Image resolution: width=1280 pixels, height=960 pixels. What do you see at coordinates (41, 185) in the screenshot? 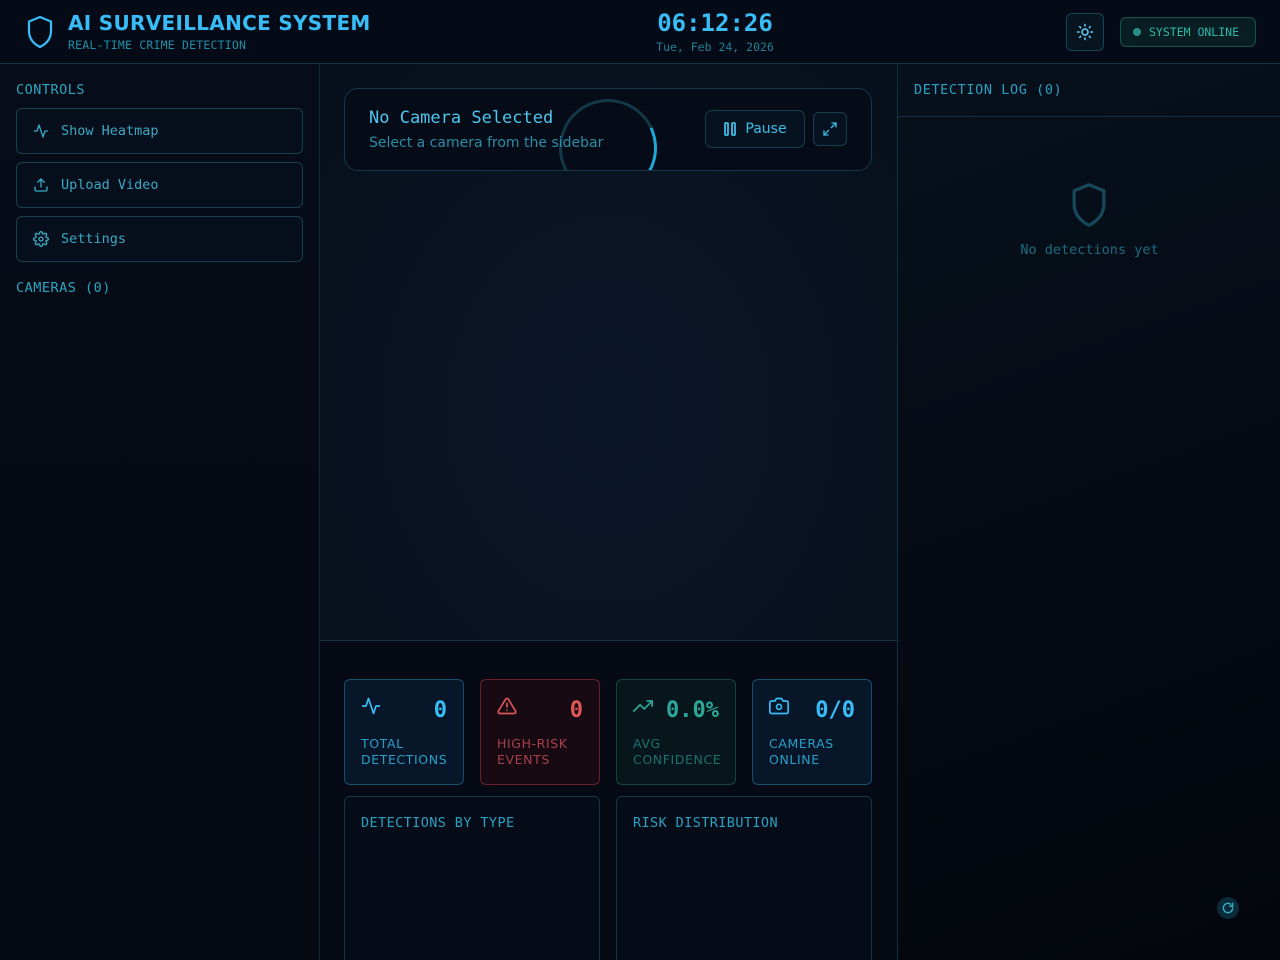
I see `upload-icon` at bounding box center [41, 185].